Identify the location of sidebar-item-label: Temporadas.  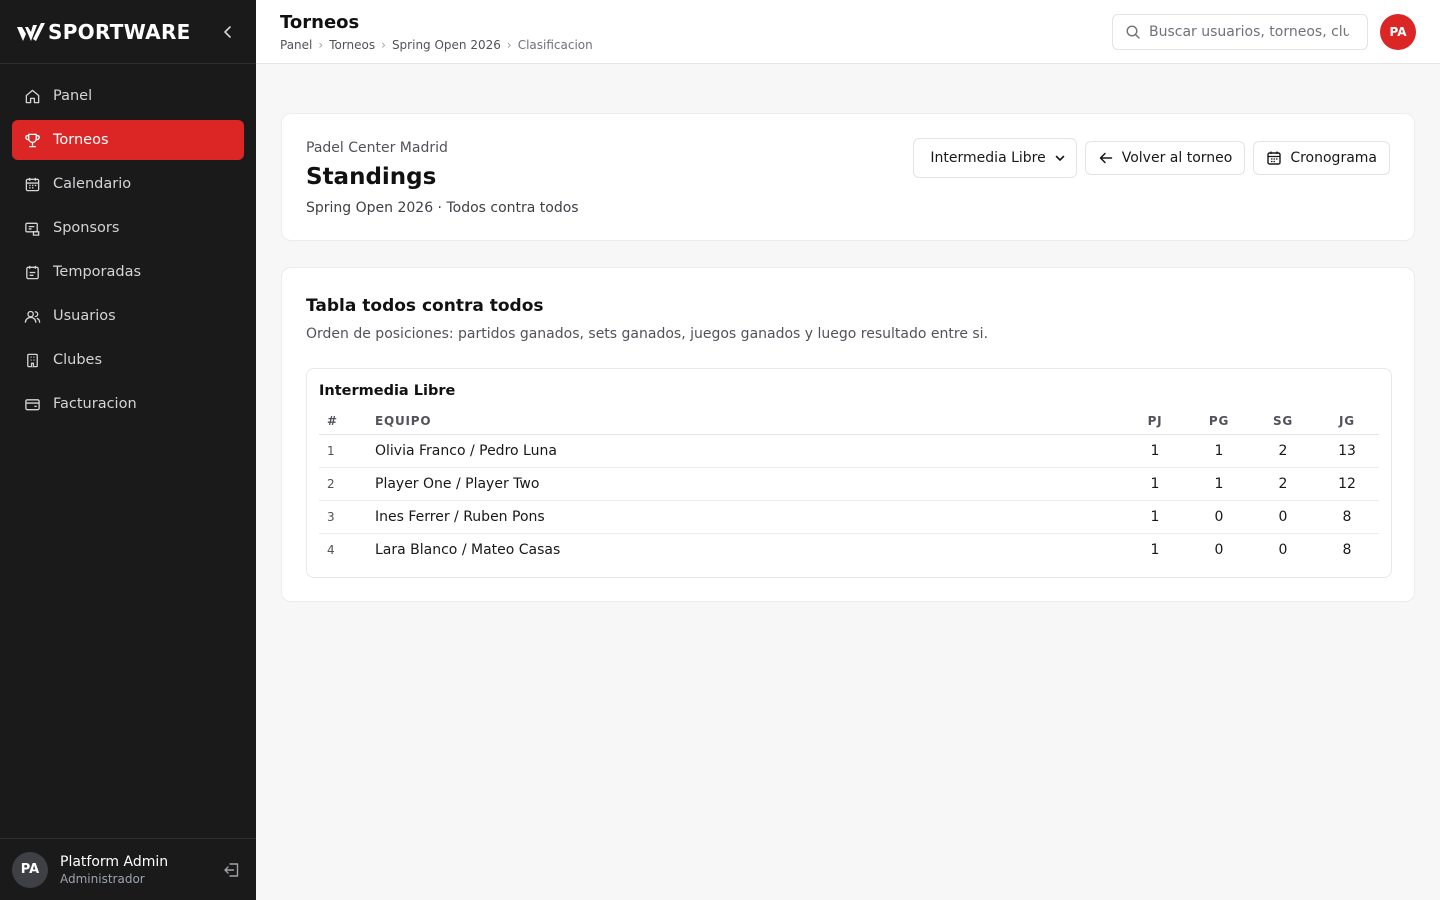
(97, 272).